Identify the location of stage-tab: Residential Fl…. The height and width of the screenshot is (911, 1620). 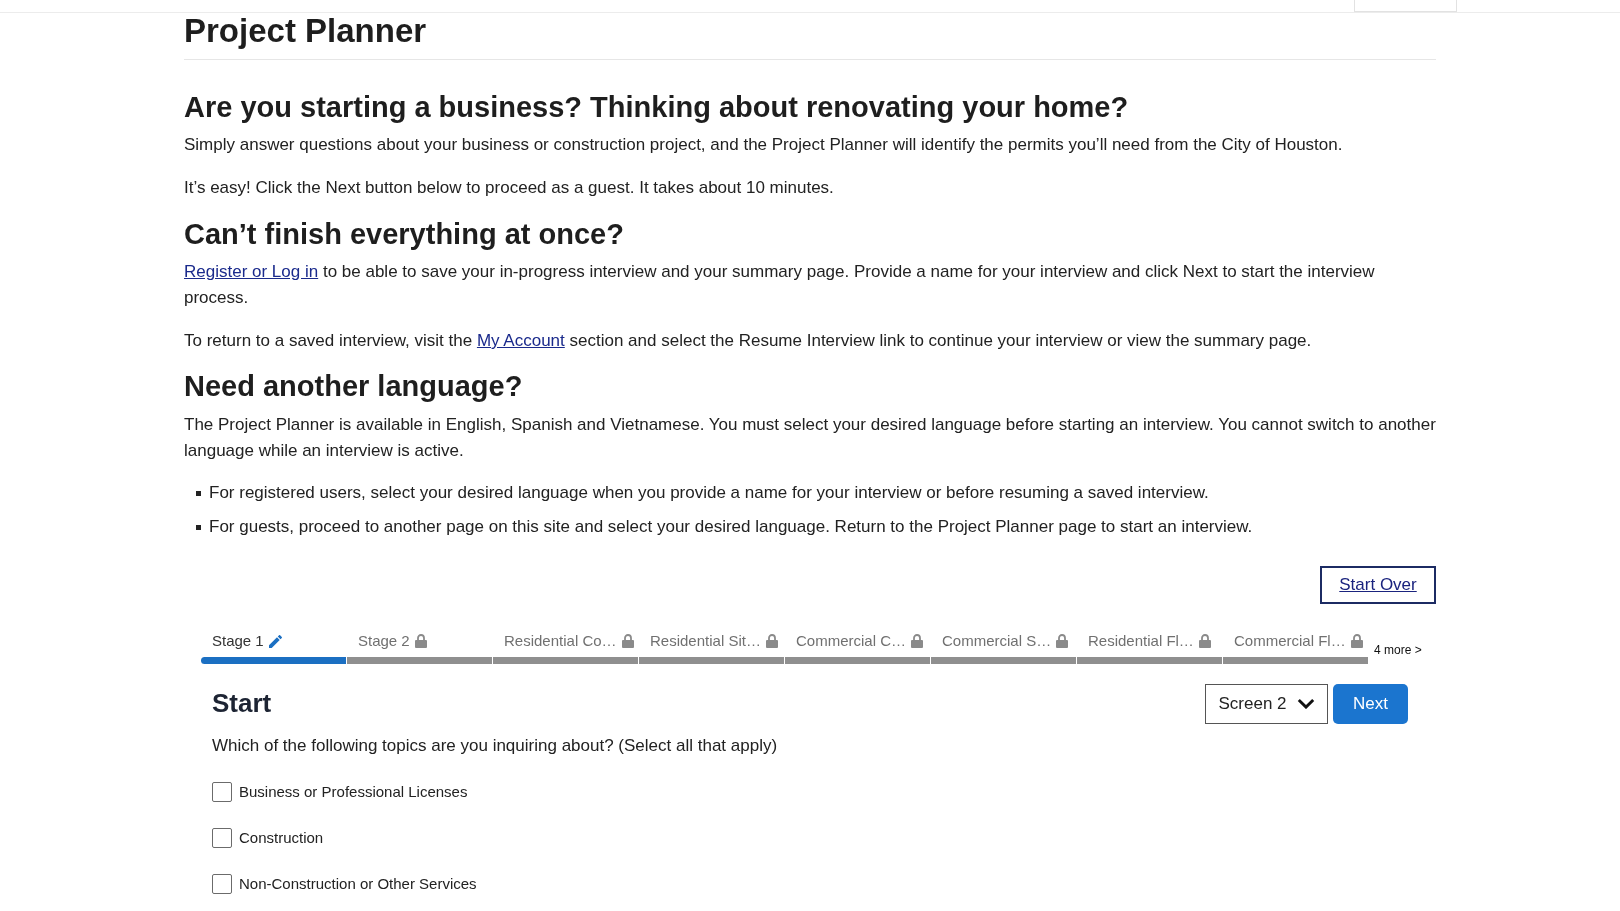
(1149, 647).